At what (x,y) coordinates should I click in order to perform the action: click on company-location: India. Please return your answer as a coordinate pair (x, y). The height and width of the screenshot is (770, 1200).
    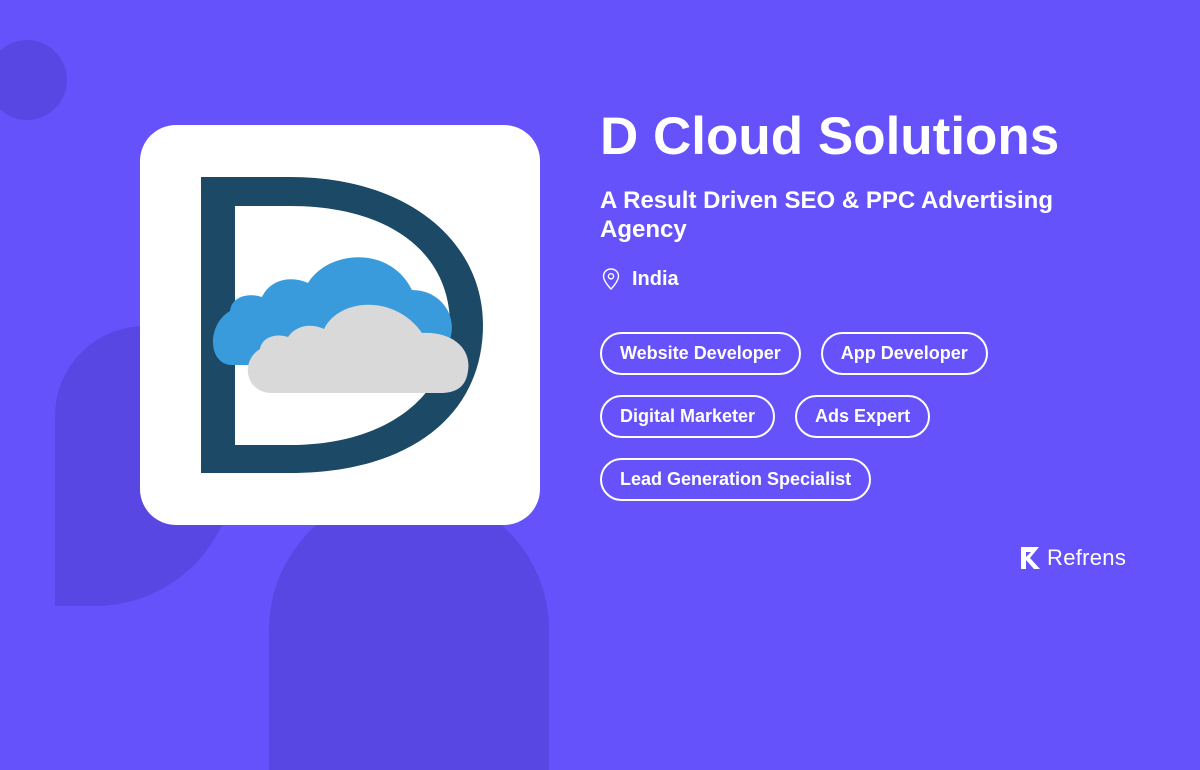
    Looking at the image, I should click on (860, 279).